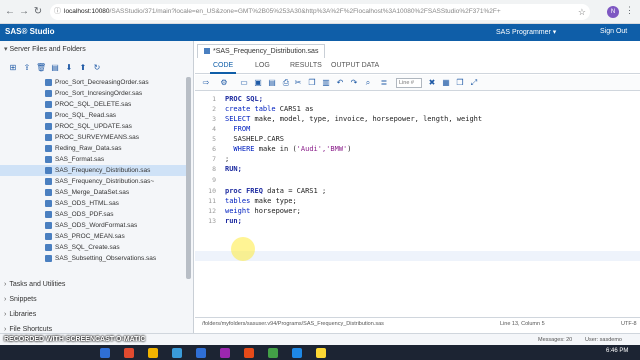 The image size is (640, 360). Describe the element at coordinates (83, 68) in the screenshot. I see `upload-file-icon: ⬆` at that location.